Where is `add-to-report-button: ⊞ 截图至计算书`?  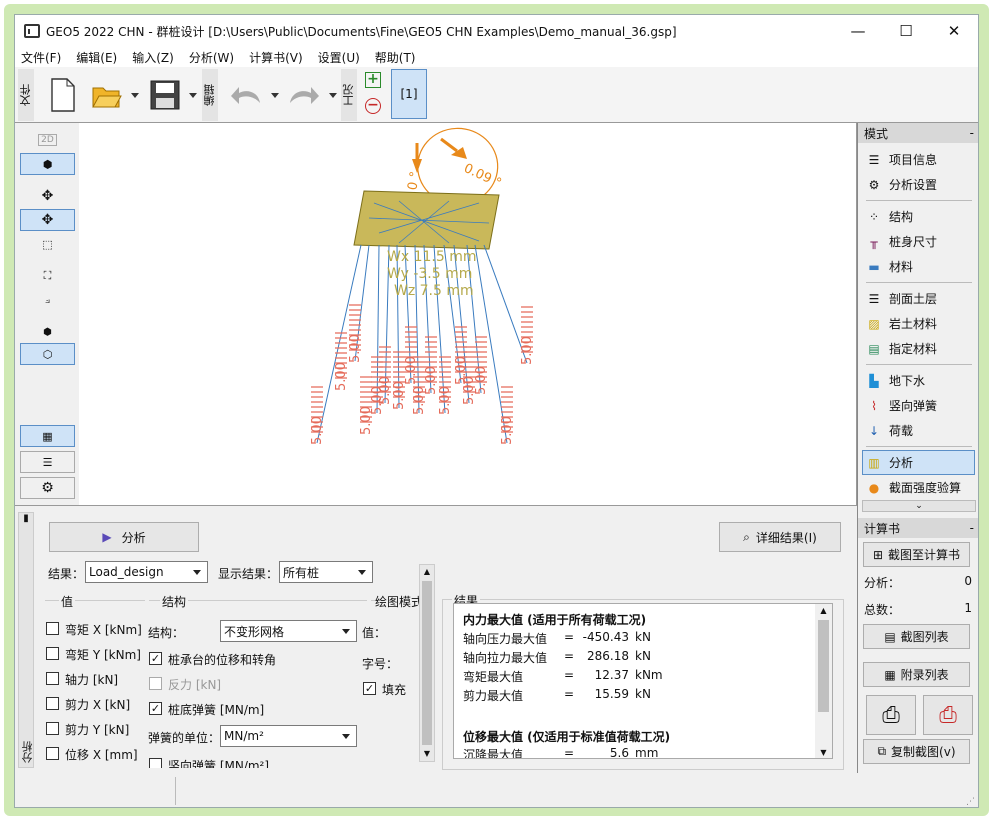 add-to-report-button: ⊞ 截图至计算书 is located at coordinates (916, 554).